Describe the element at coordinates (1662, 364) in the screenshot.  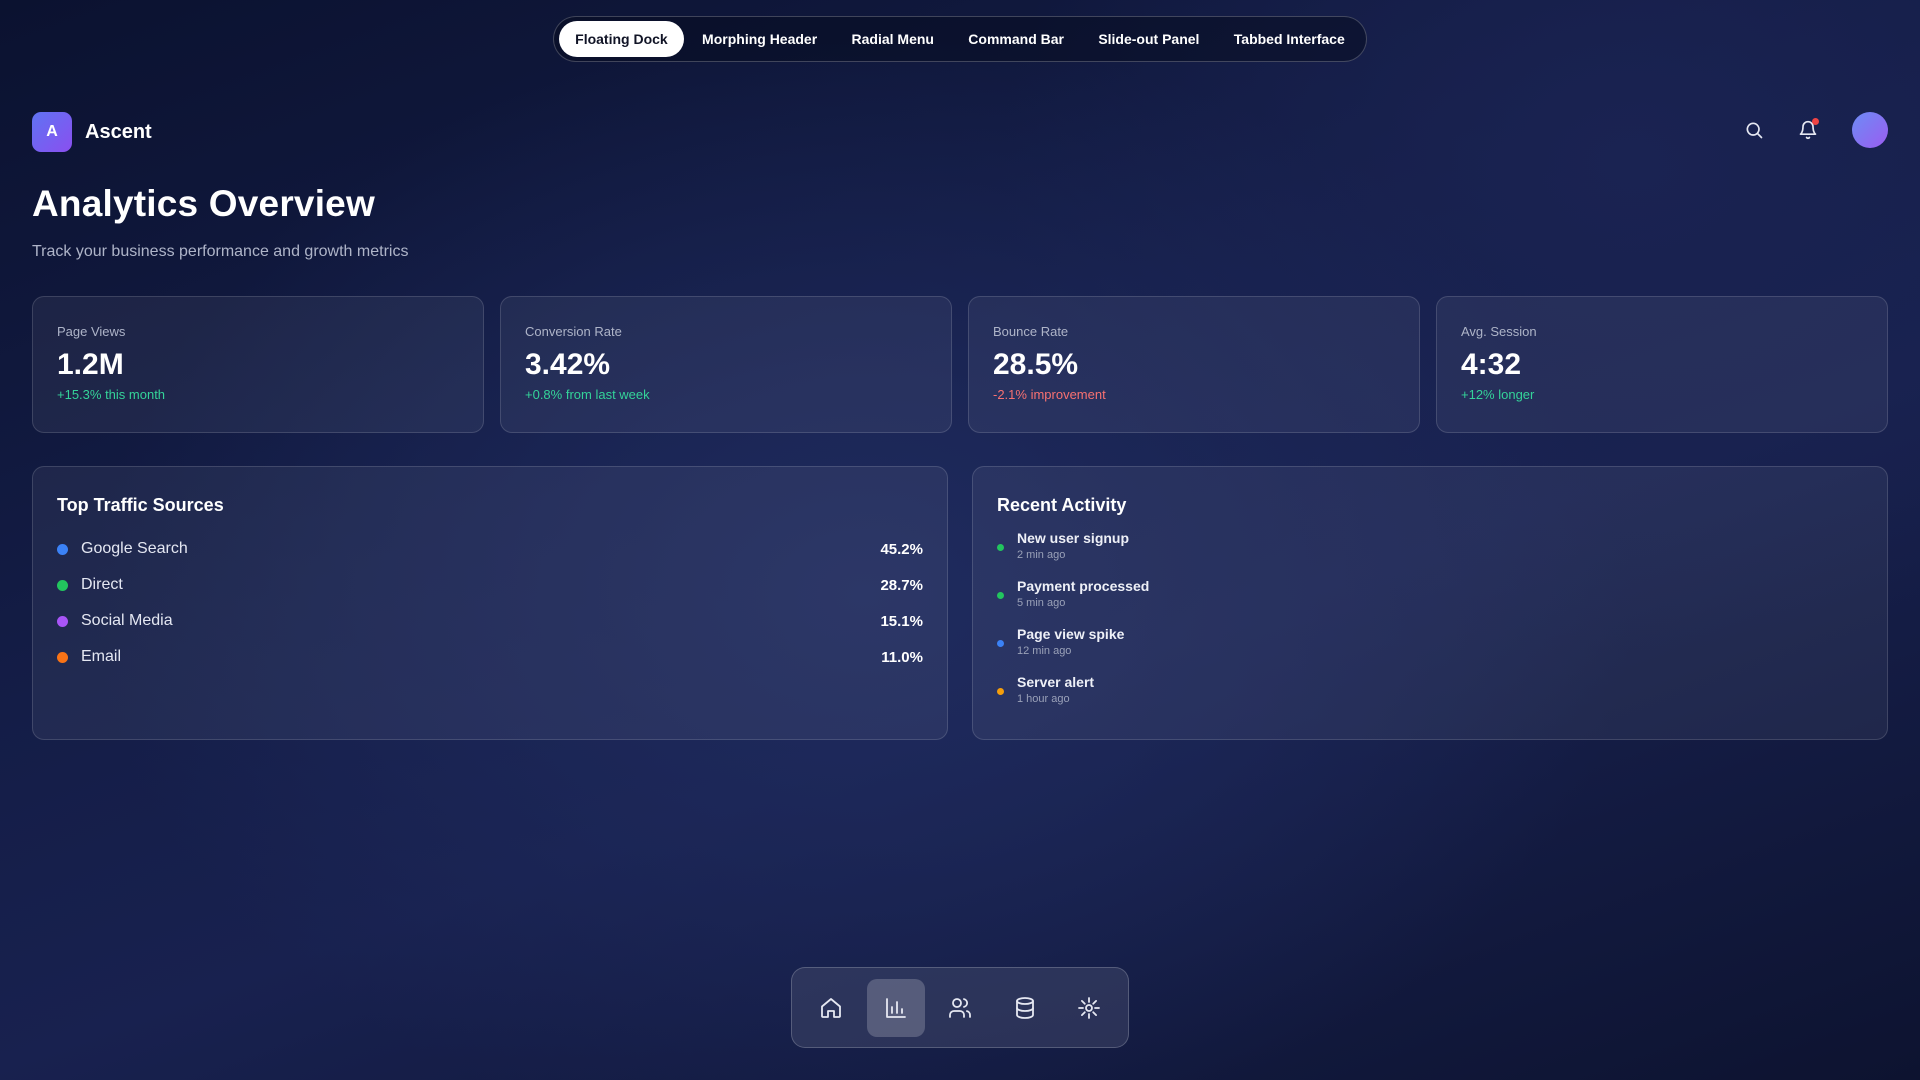
I see `stat-card-avg-session: Avg. Session 4:32 +12% longer` at that location.